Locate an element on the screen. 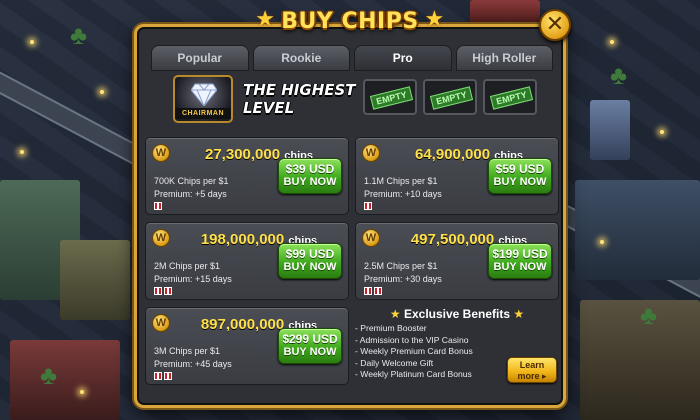 The height and width of the screenshot is (420, 700). tab-rookie: Rookie is located at coordinates (301, 58).